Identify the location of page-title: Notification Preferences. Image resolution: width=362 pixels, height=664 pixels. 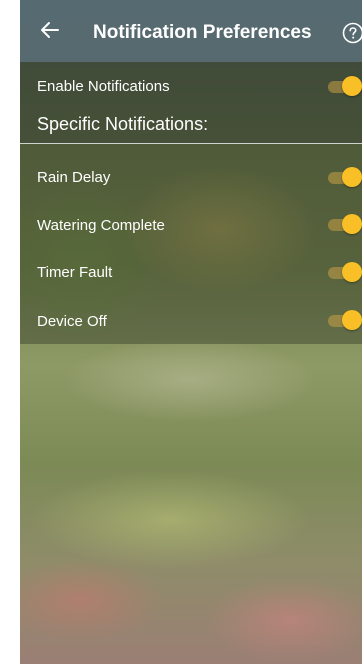
(202, 32).